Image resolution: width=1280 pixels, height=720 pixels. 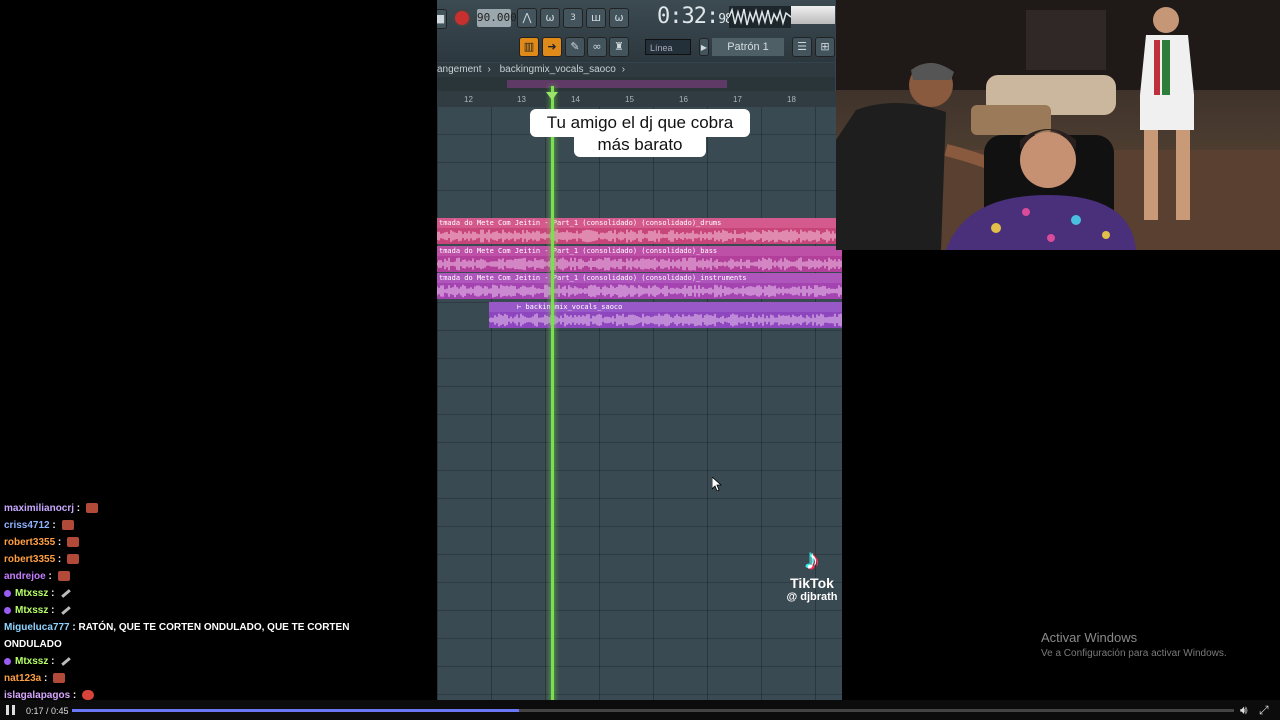 I want to click on playback-time: 0:17 / 0:45, so click(x=47, y=711).